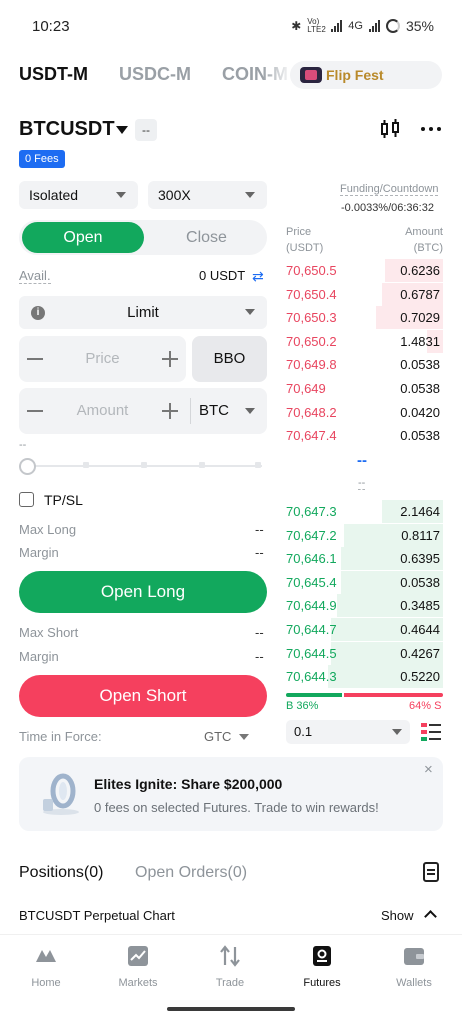  What do you see at coordinates (392, 26) in the screenshot?
I see `battery-icon` at bounding box center [392, 26].